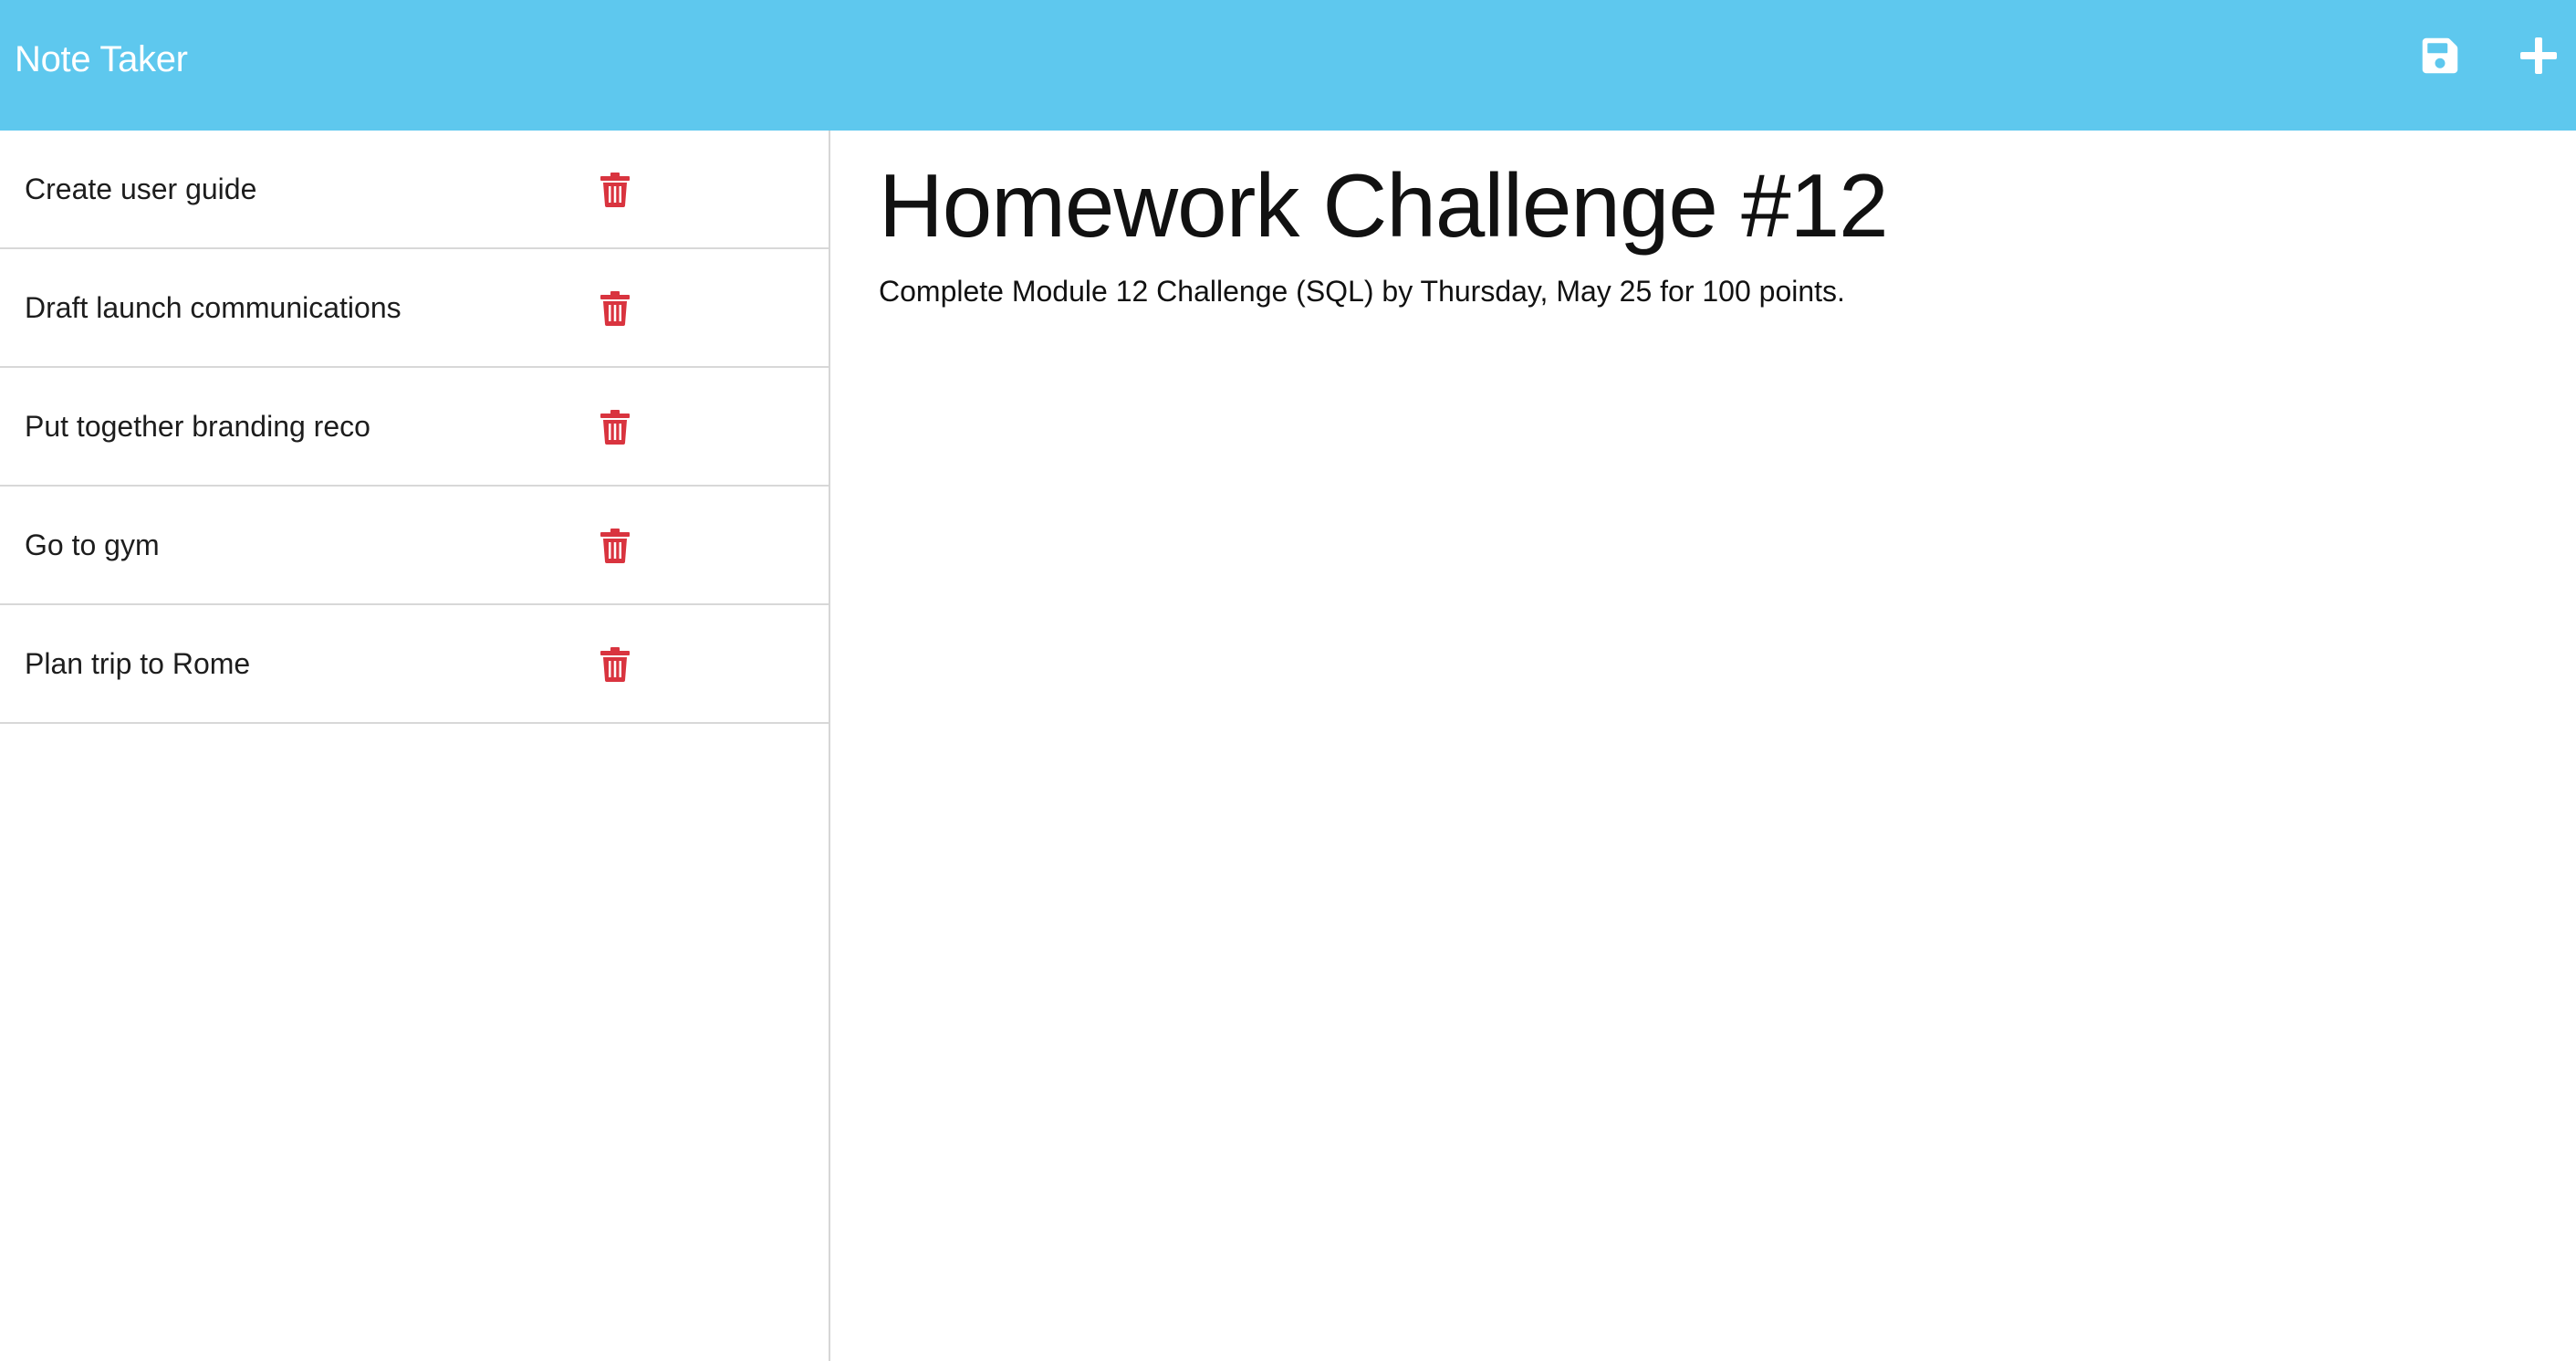 The width and height of the screenshot is (2576, 1361). I want to click on note-title-input: Homework Challenge #12, so click(1384, 205).